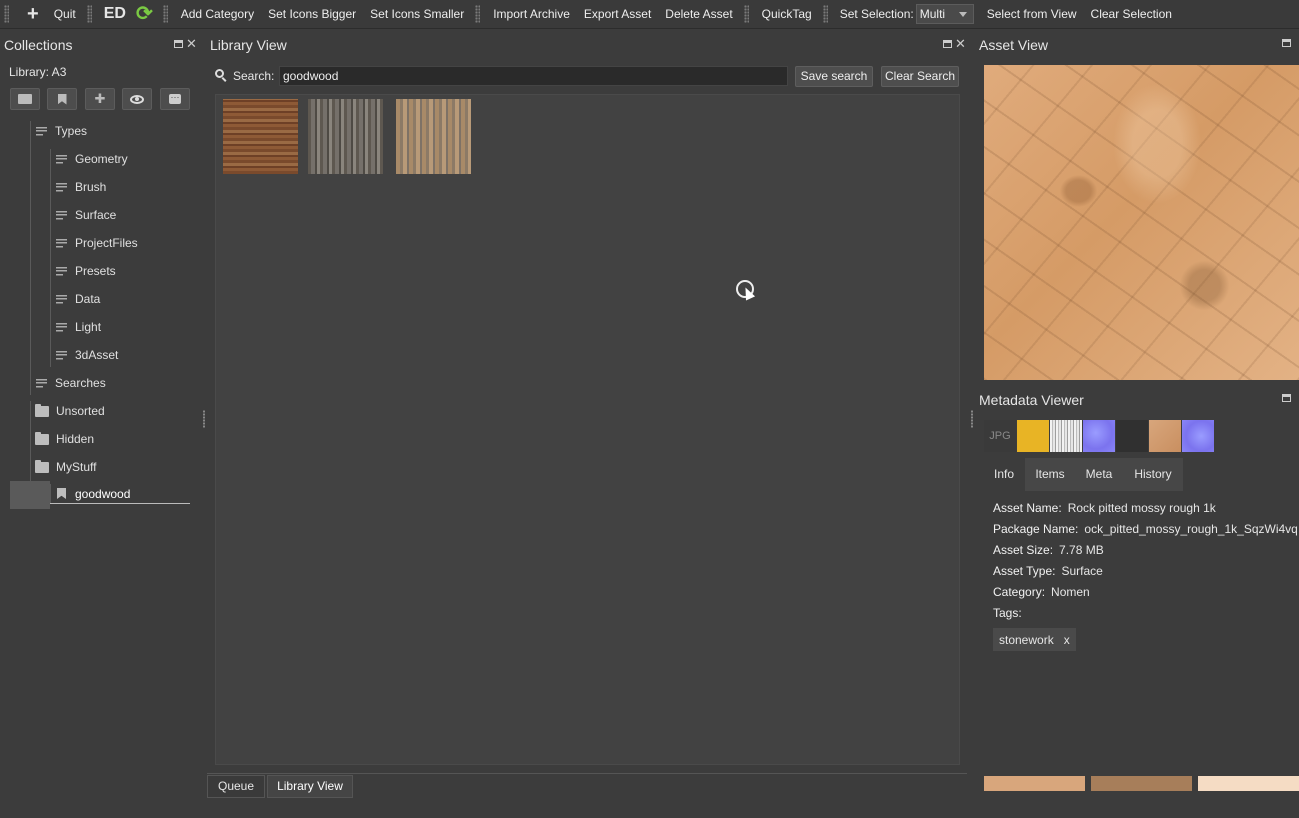 The width and height of the screenshot is (1299, 818). Describe the element at coordinates (1081, 550) in the screenshot. I see `asset-size-value: 7.78 MB` at that location.